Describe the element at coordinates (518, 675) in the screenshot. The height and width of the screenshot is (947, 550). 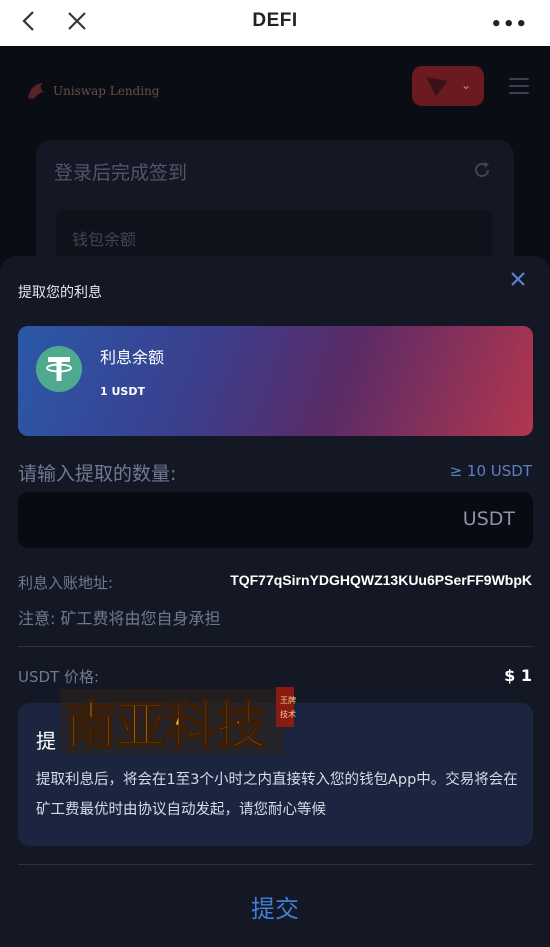
I see `price-value: $ 1` at that location.